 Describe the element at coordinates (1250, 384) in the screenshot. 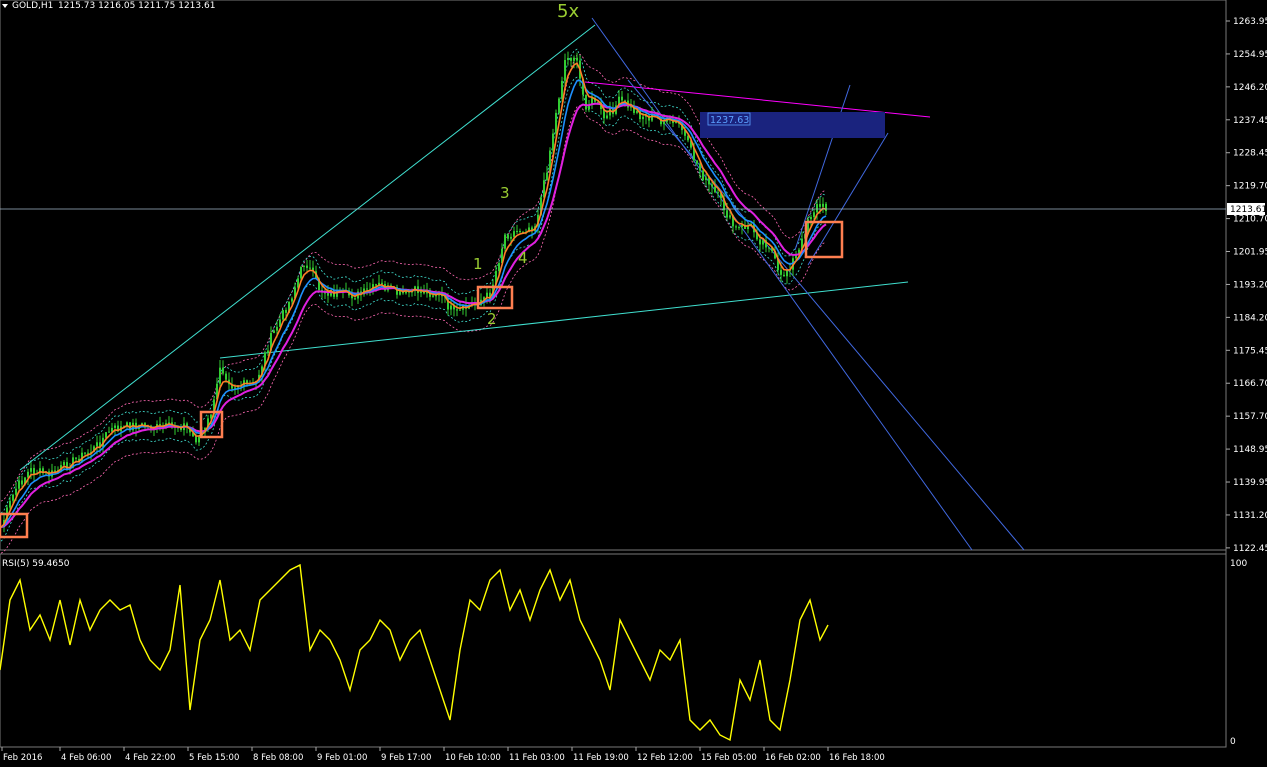

I see `price-tick-label: 1166.70` at that location.